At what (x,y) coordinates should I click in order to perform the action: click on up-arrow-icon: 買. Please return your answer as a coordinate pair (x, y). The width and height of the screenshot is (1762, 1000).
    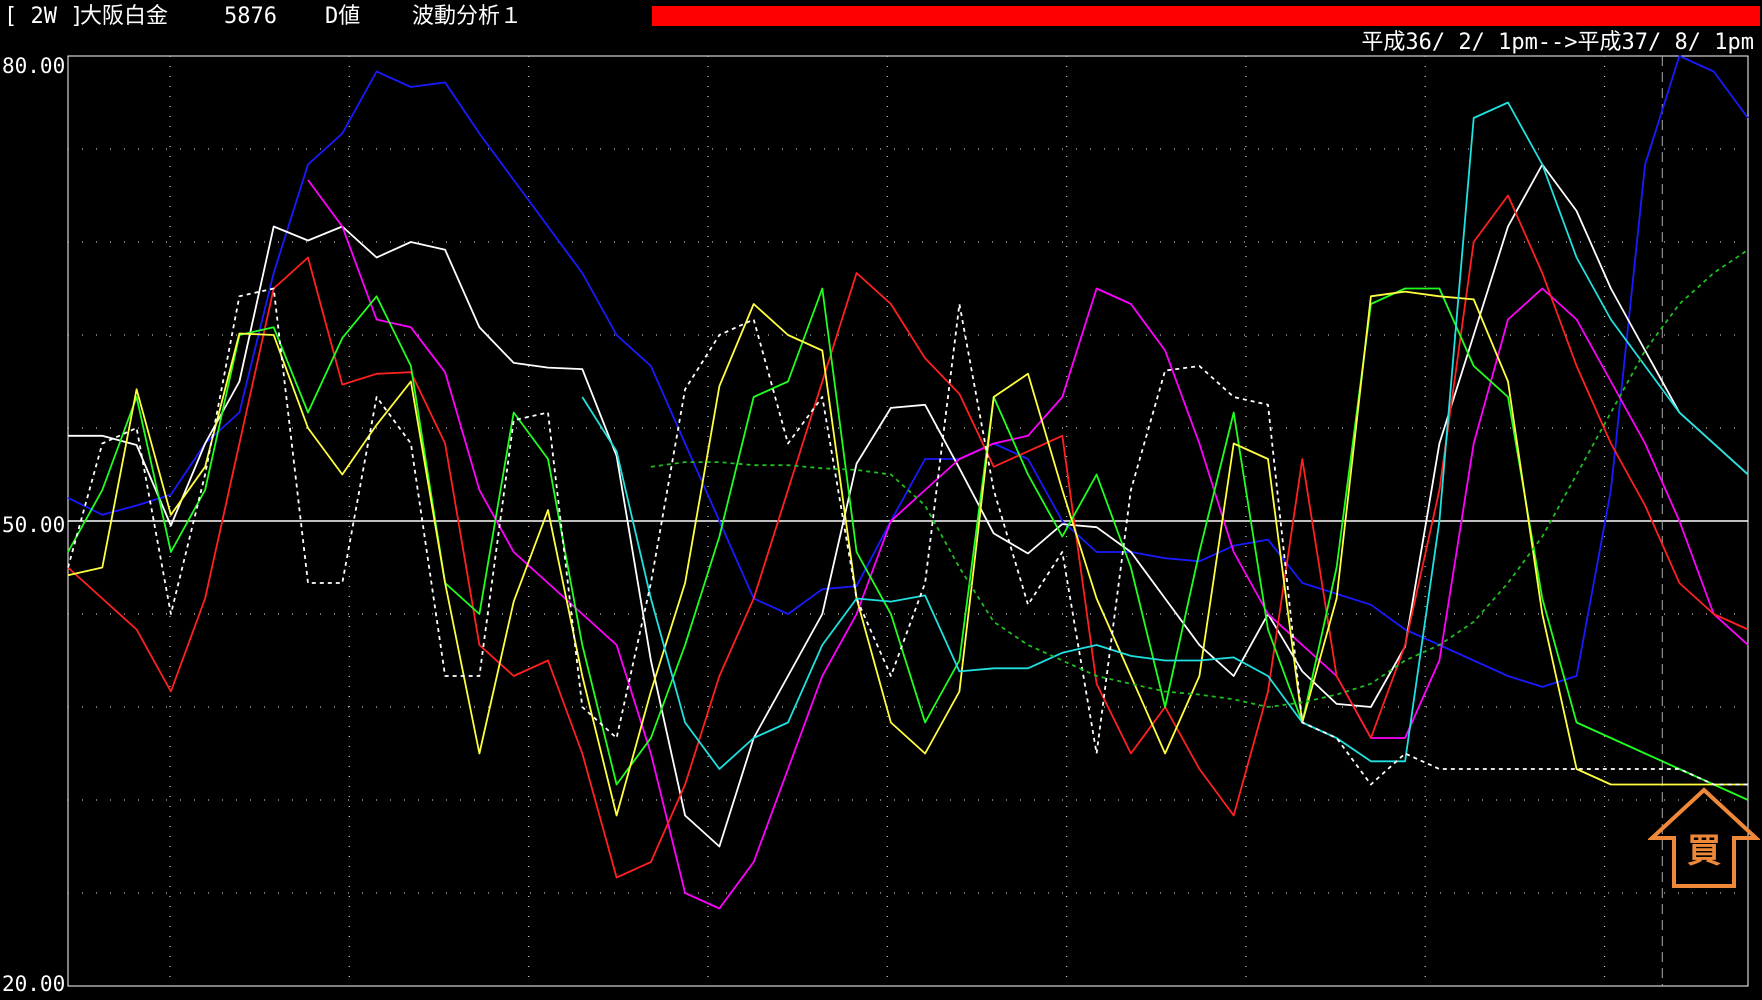
    Looking at the image, I should click on (1704, 837).